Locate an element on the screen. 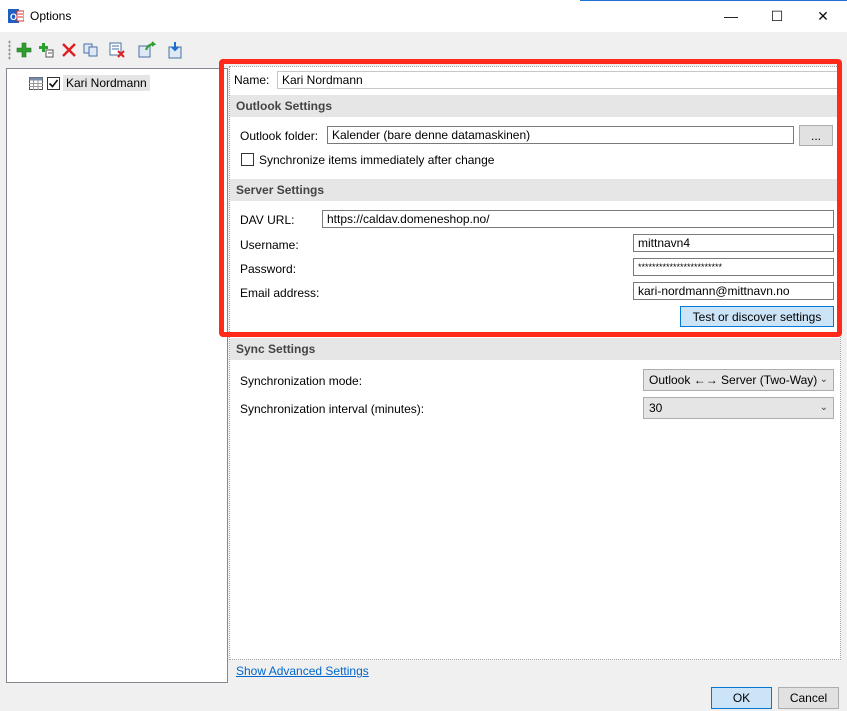 The height and width of the screenshot is (711, 847). show-advanced-settings-link: Show Advanced Settings is located at coordinates (302, 671).